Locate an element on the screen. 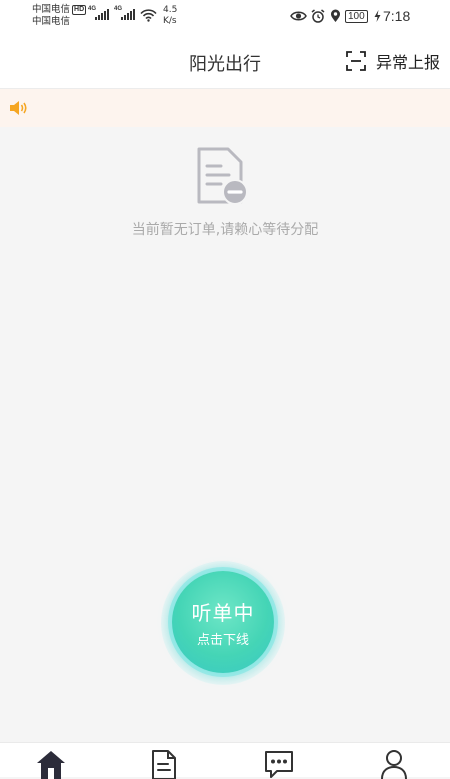  location-icon is located at coordinates (335, 15).